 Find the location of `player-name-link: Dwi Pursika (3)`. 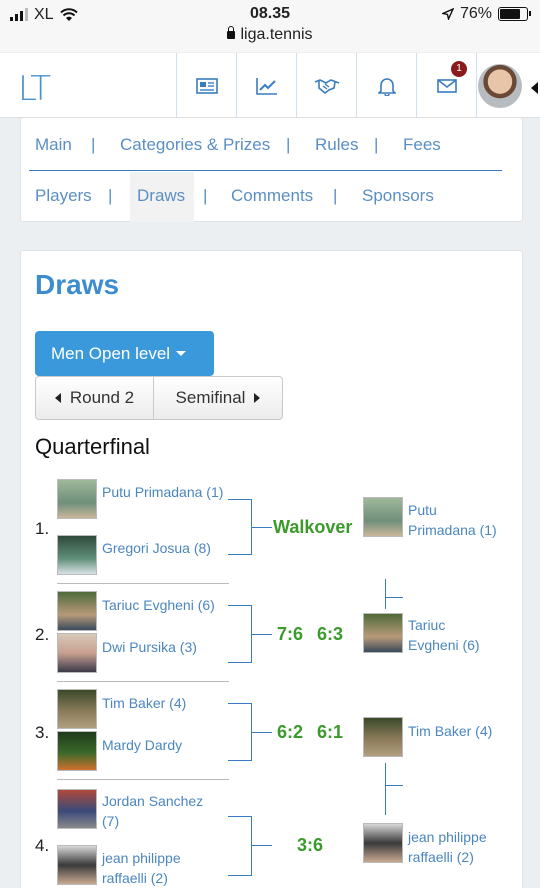

player-name-link: Dwi Pursika (3) is located at coordinates (149, 647).